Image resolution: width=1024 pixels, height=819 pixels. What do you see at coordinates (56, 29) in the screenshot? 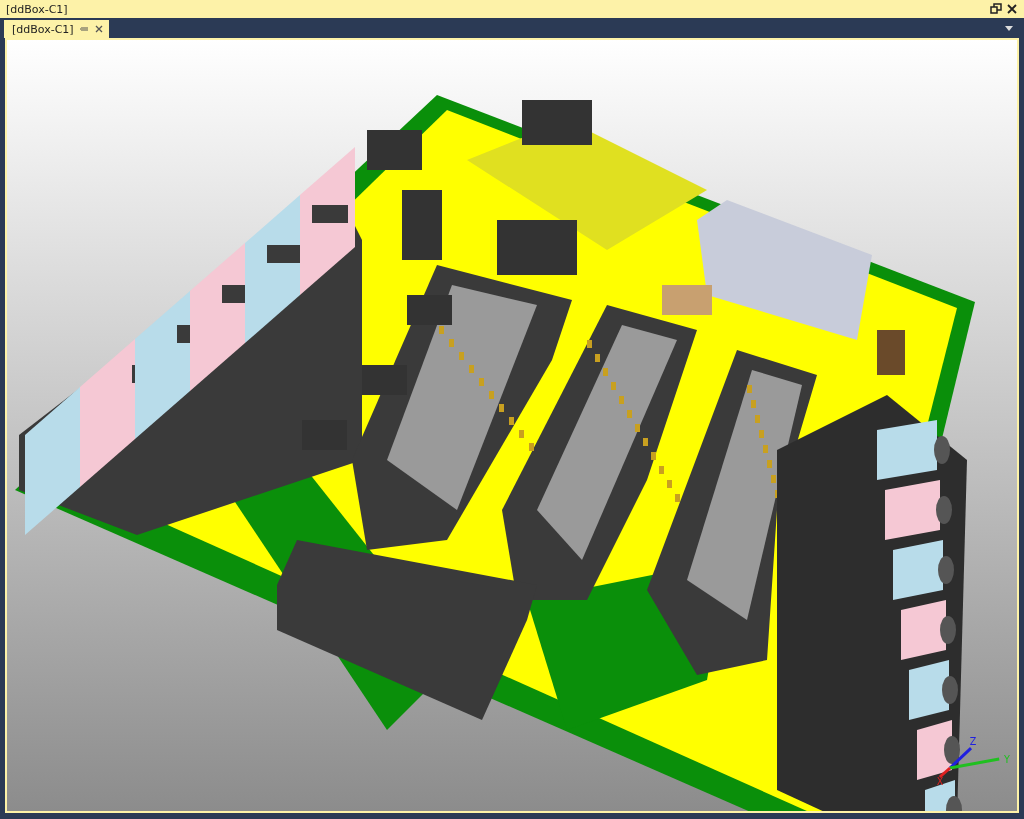
I see `document-tab: [ddBox-C1]` at bounding box center [56, 29].